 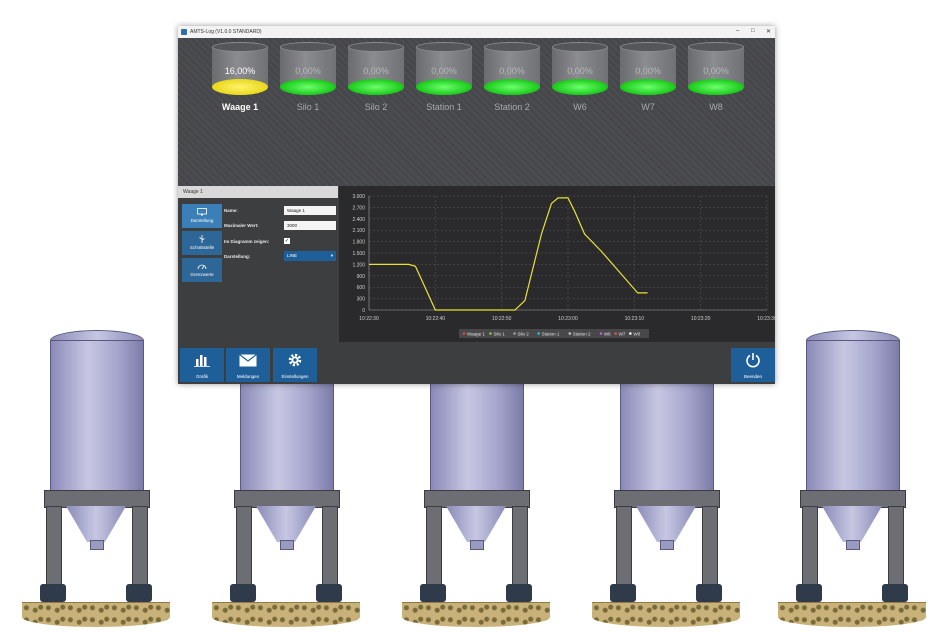 What do you see at coordinates (716, 107) in the screenshot?
I see `tank-label: W8` at bounding box center [716, 107].